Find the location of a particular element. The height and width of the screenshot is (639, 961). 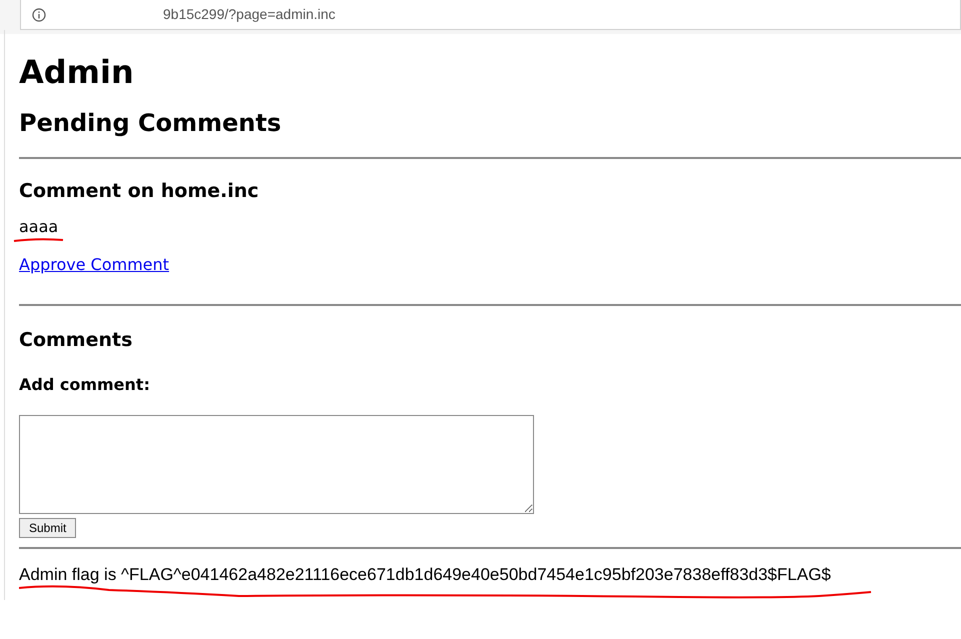

comment-field is located at coordinates (276, 464).